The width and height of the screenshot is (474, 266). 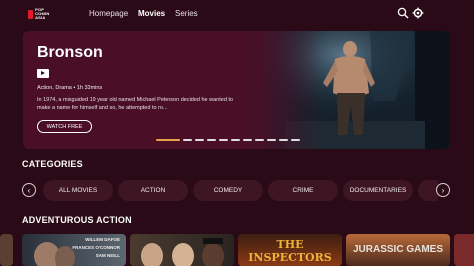 I want to click on poster-art, so click(x=182, y=252).